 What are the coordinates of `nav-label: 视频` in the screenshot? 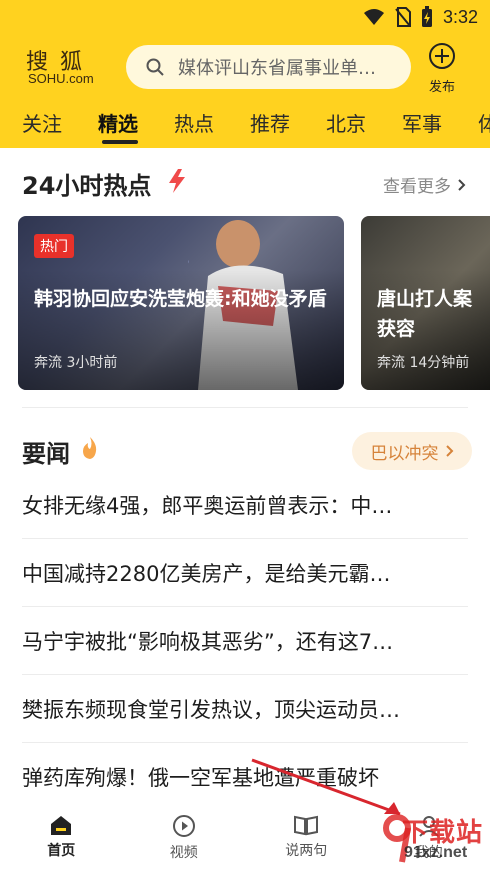 It's located at (183, 853).